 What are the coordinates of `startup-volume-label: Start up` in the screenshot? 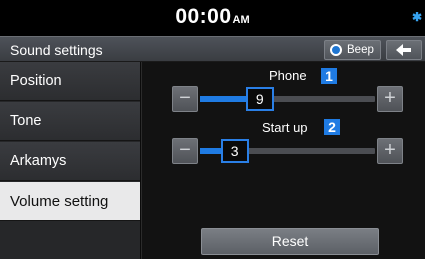 It's located at (285, 127).